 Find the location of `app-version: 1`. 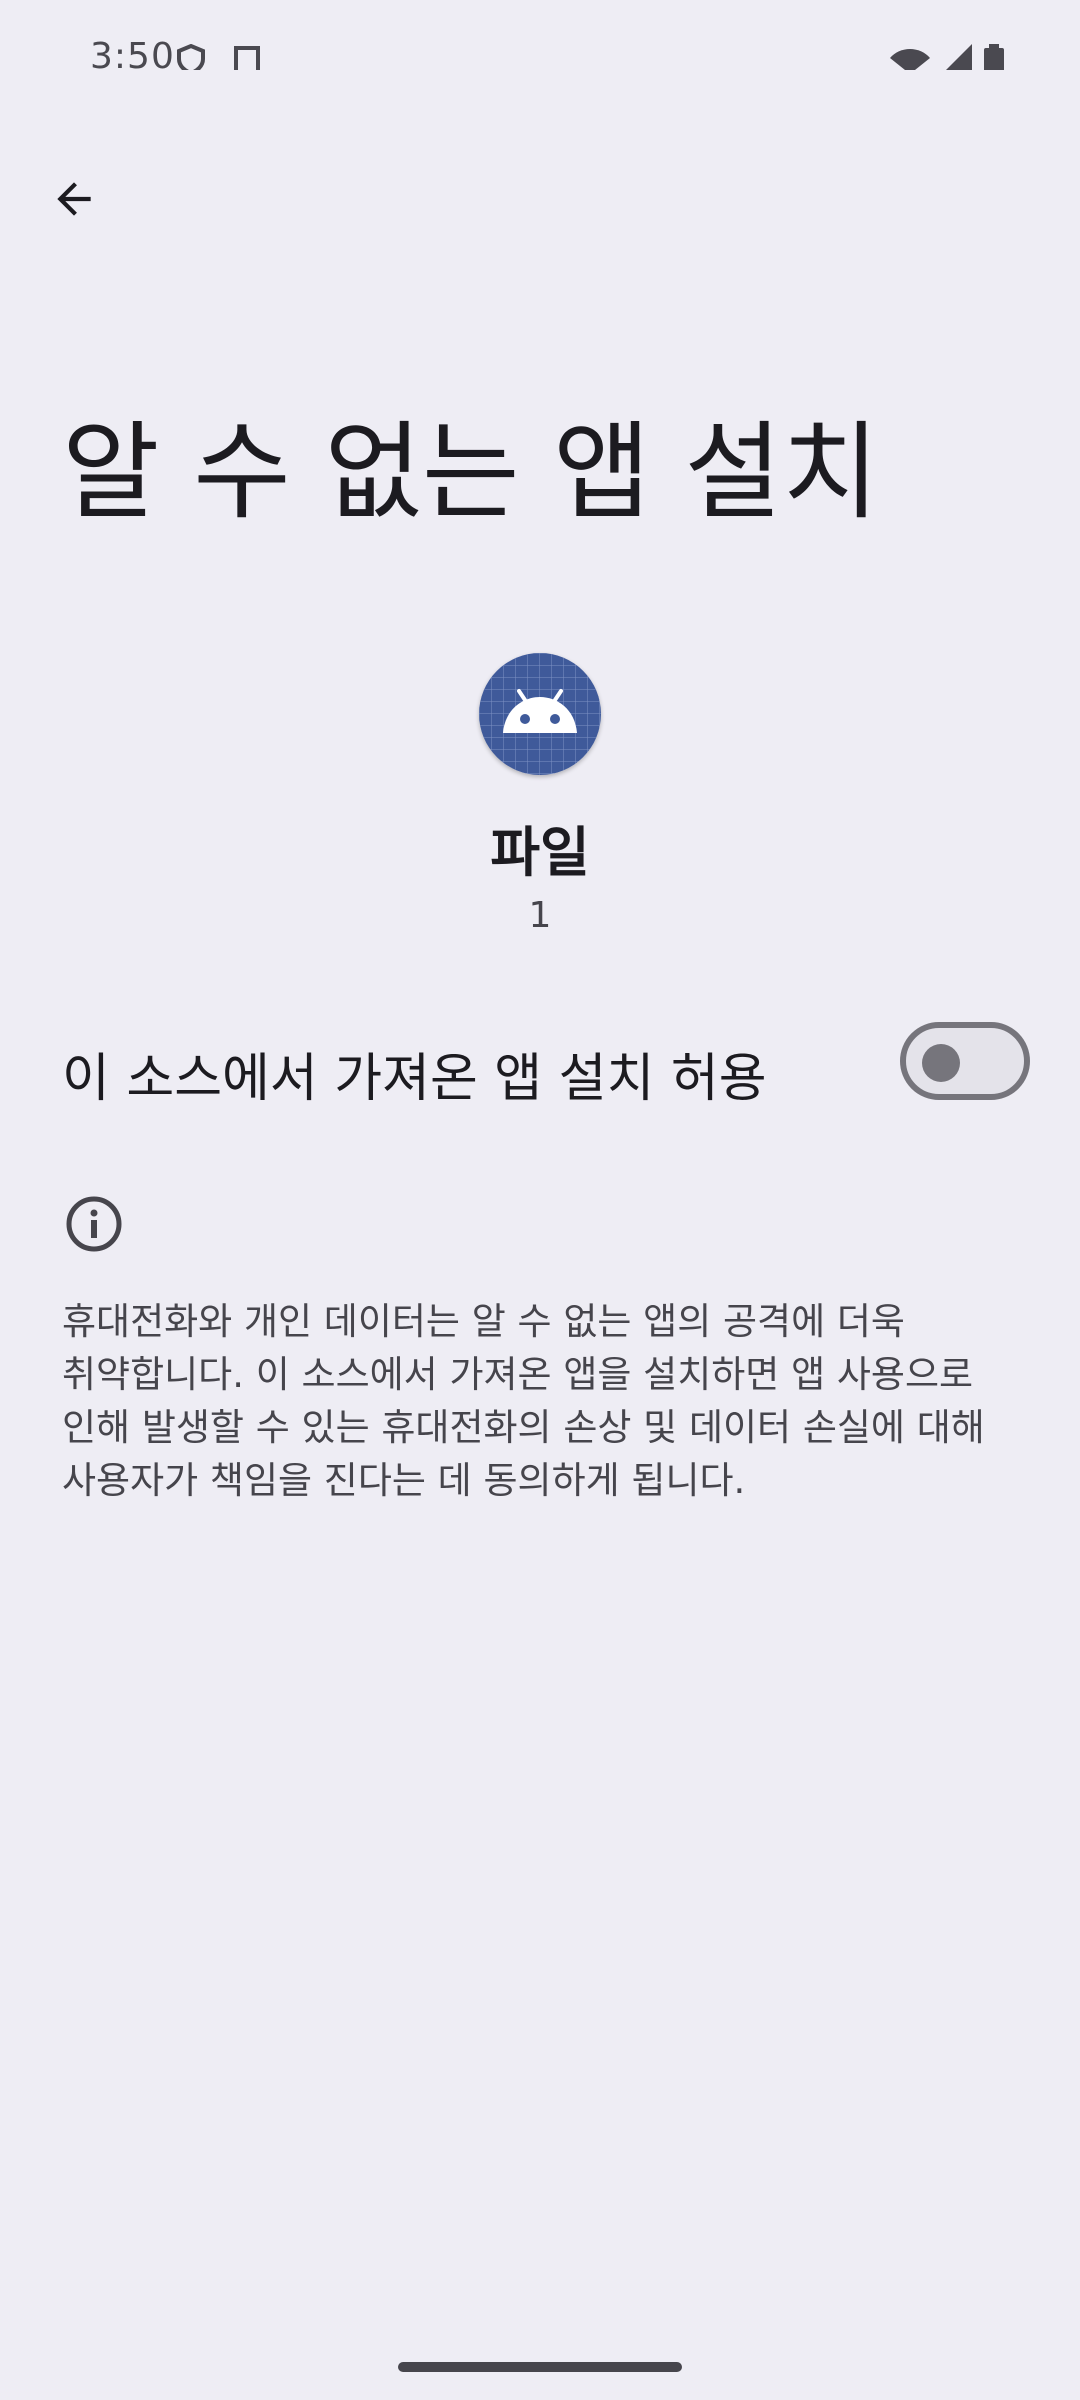

app-version: 1 is located at coordinates (540, 915).